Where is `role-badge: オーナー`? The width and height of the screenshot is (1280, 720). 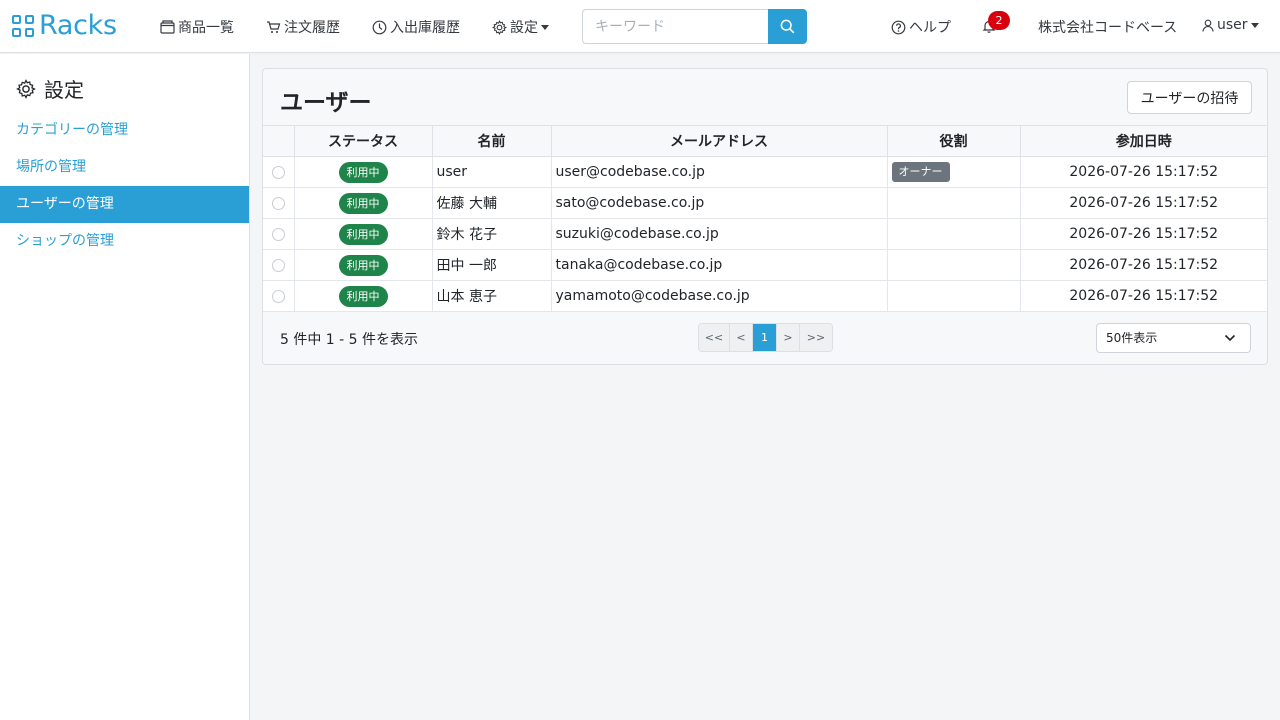 role-badge: オーナー is located at coordinates (920, 172).